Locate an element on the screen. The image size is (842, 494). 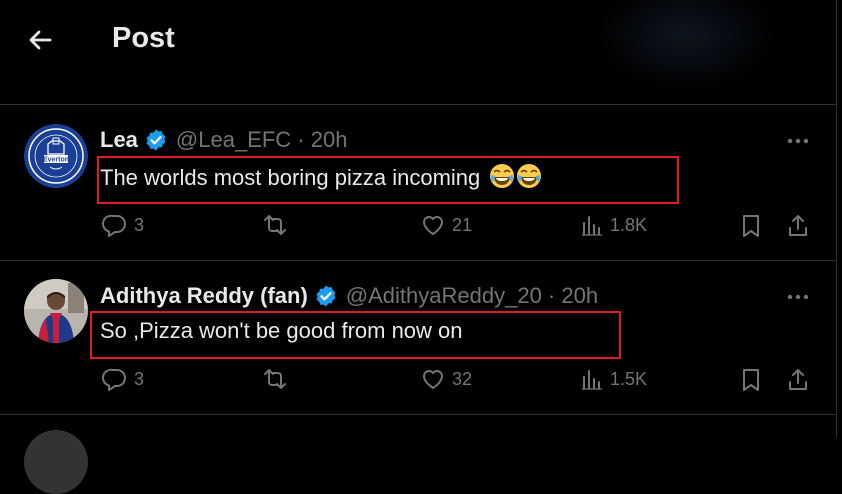
views-count: 1.5K is located at coordinates (629, 378).